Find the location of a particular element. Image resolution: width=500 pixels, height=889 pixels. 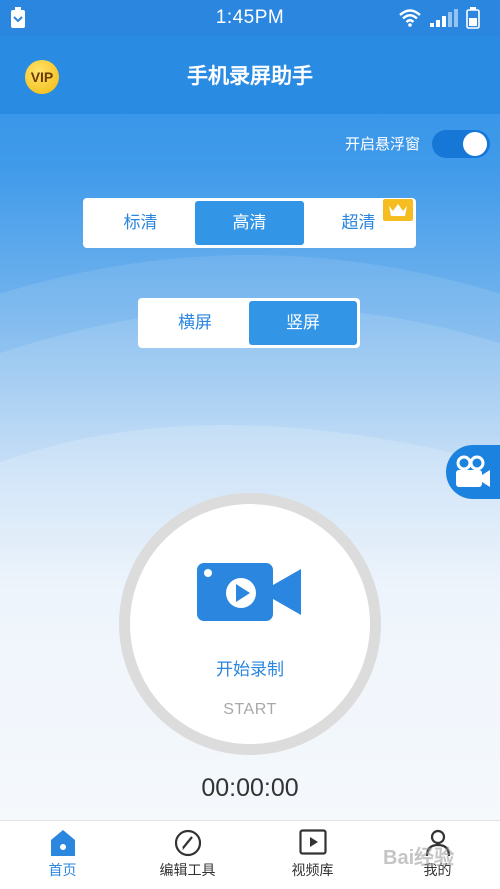

app-title: 手机录屏助手 is located at coordinates (250, 76).